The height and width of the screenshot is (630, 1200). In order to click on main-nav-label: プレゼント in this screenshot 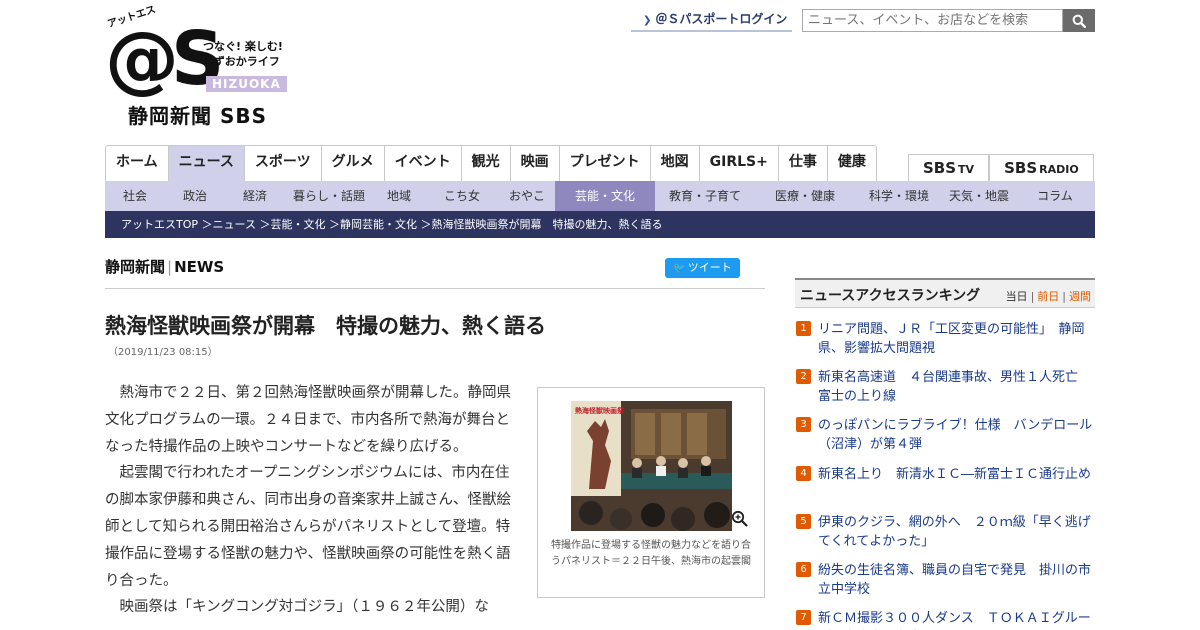, I will do `click(604, 162)`.